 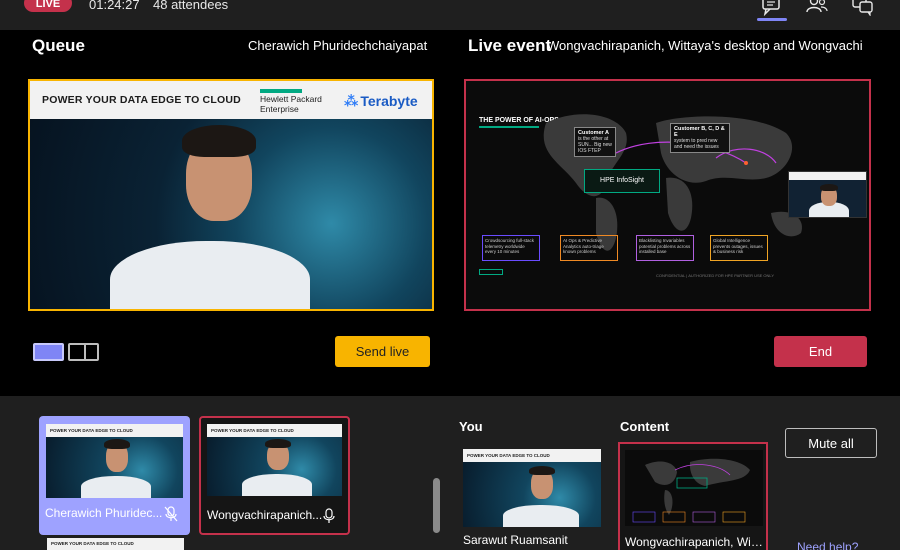 I want to click on queue-presenter-name: Cherawich Phuridechchaiyapat, so click(x=338, y=45).